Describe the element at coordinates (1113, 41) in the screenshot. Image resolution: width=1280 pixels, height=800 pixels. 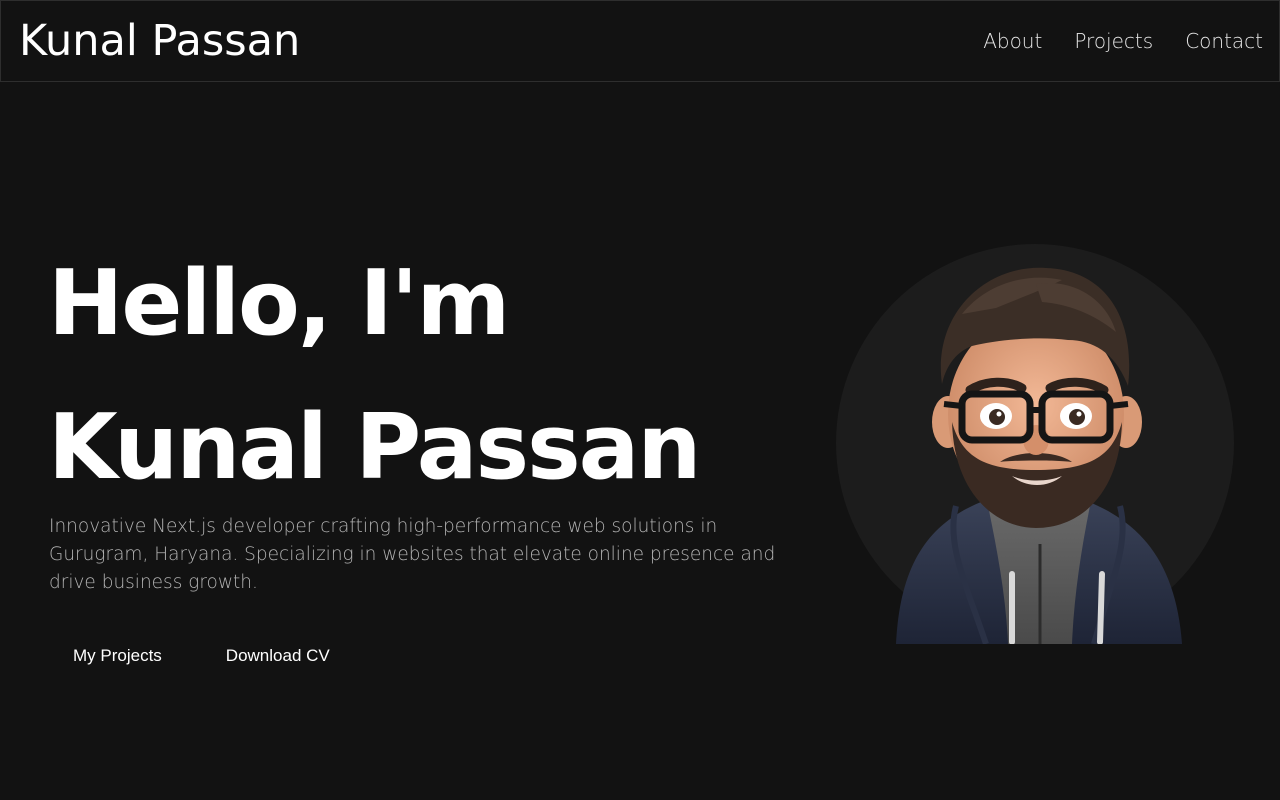
I see `nav-projects-link: Projects` at that location.